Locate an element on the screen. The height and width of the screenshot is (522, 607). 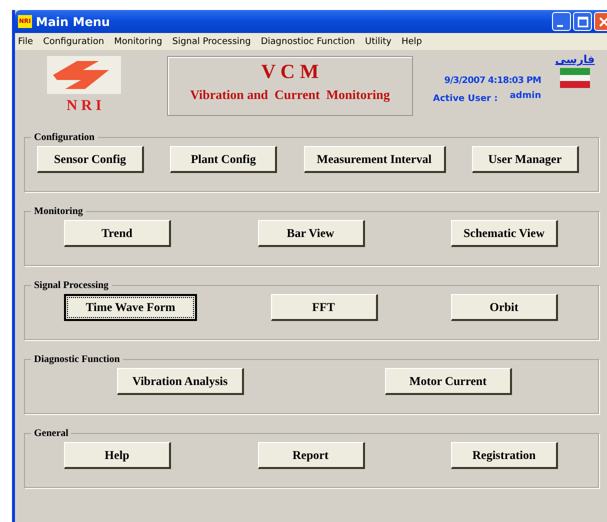
active-user-value: admin is located at coordinates (526, 97).